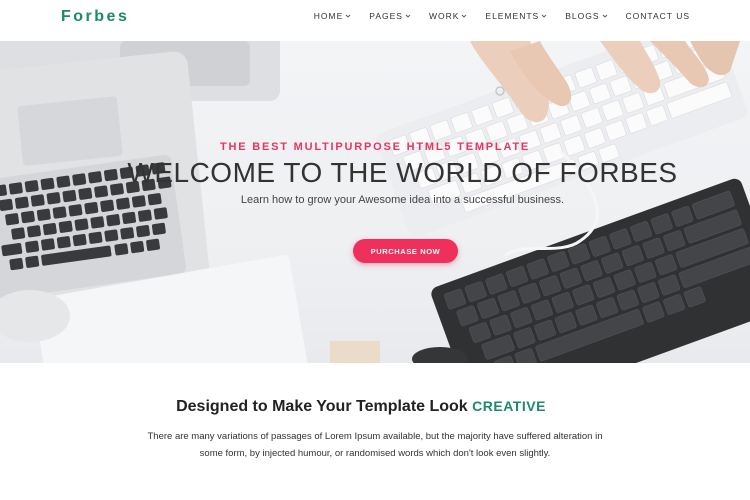  What do you see at coordinates (509, 406) in the screenshot?
I see `section-title-accent: CREATIVE` at bounding box center [509, 406].